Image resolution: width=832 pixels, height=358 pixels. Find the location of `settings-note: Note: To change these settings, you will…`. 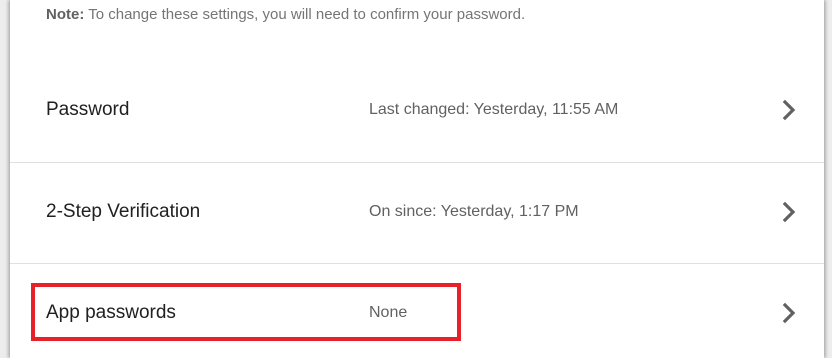

settings-note: Note: To change these settings, you will… is located at coordinates (285, 14).